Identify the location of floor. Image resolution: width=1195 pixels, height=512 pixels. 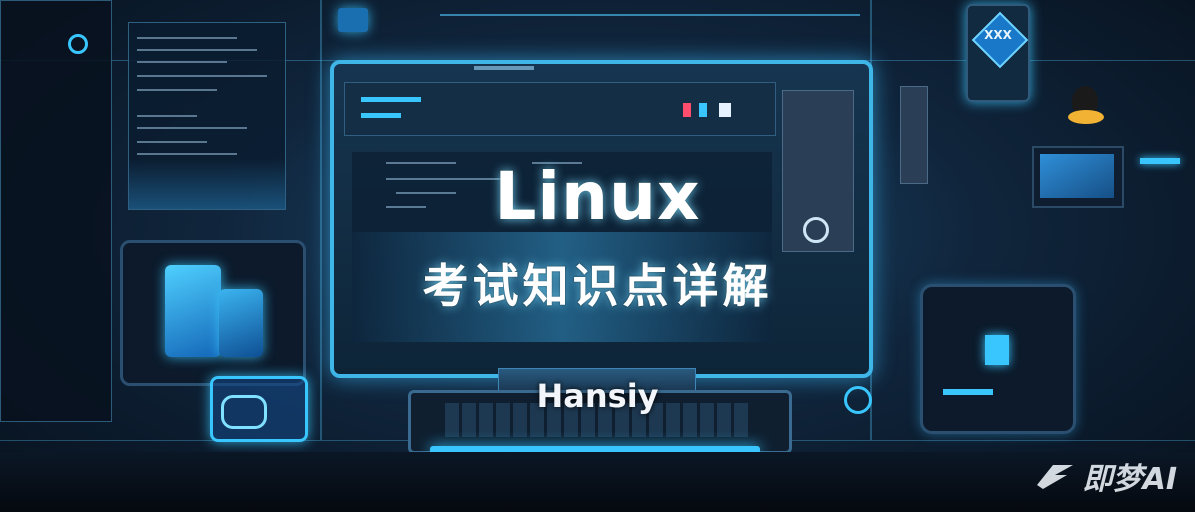
(597, 482).